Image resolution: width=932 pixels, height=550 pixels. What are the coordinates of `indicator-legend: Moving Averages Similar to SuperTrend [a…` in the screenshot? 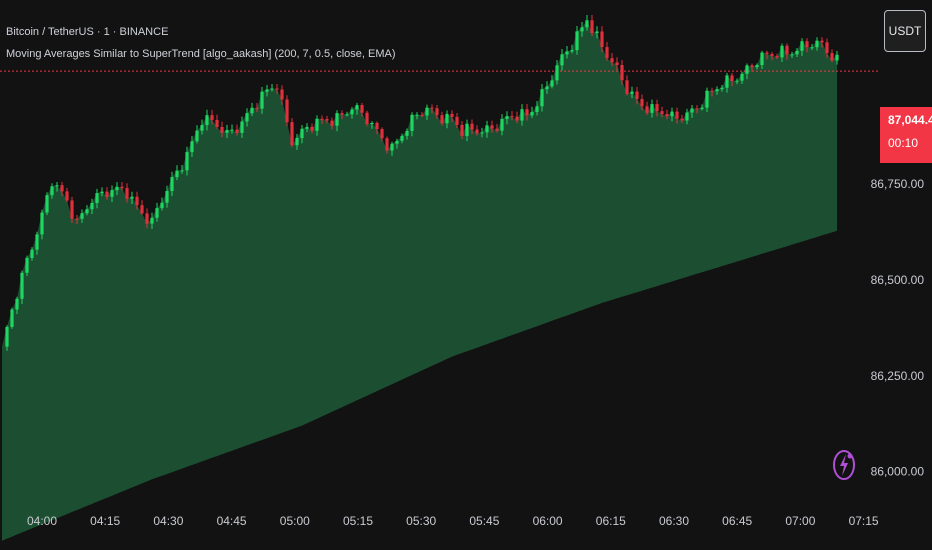 It's located at (200, 54).